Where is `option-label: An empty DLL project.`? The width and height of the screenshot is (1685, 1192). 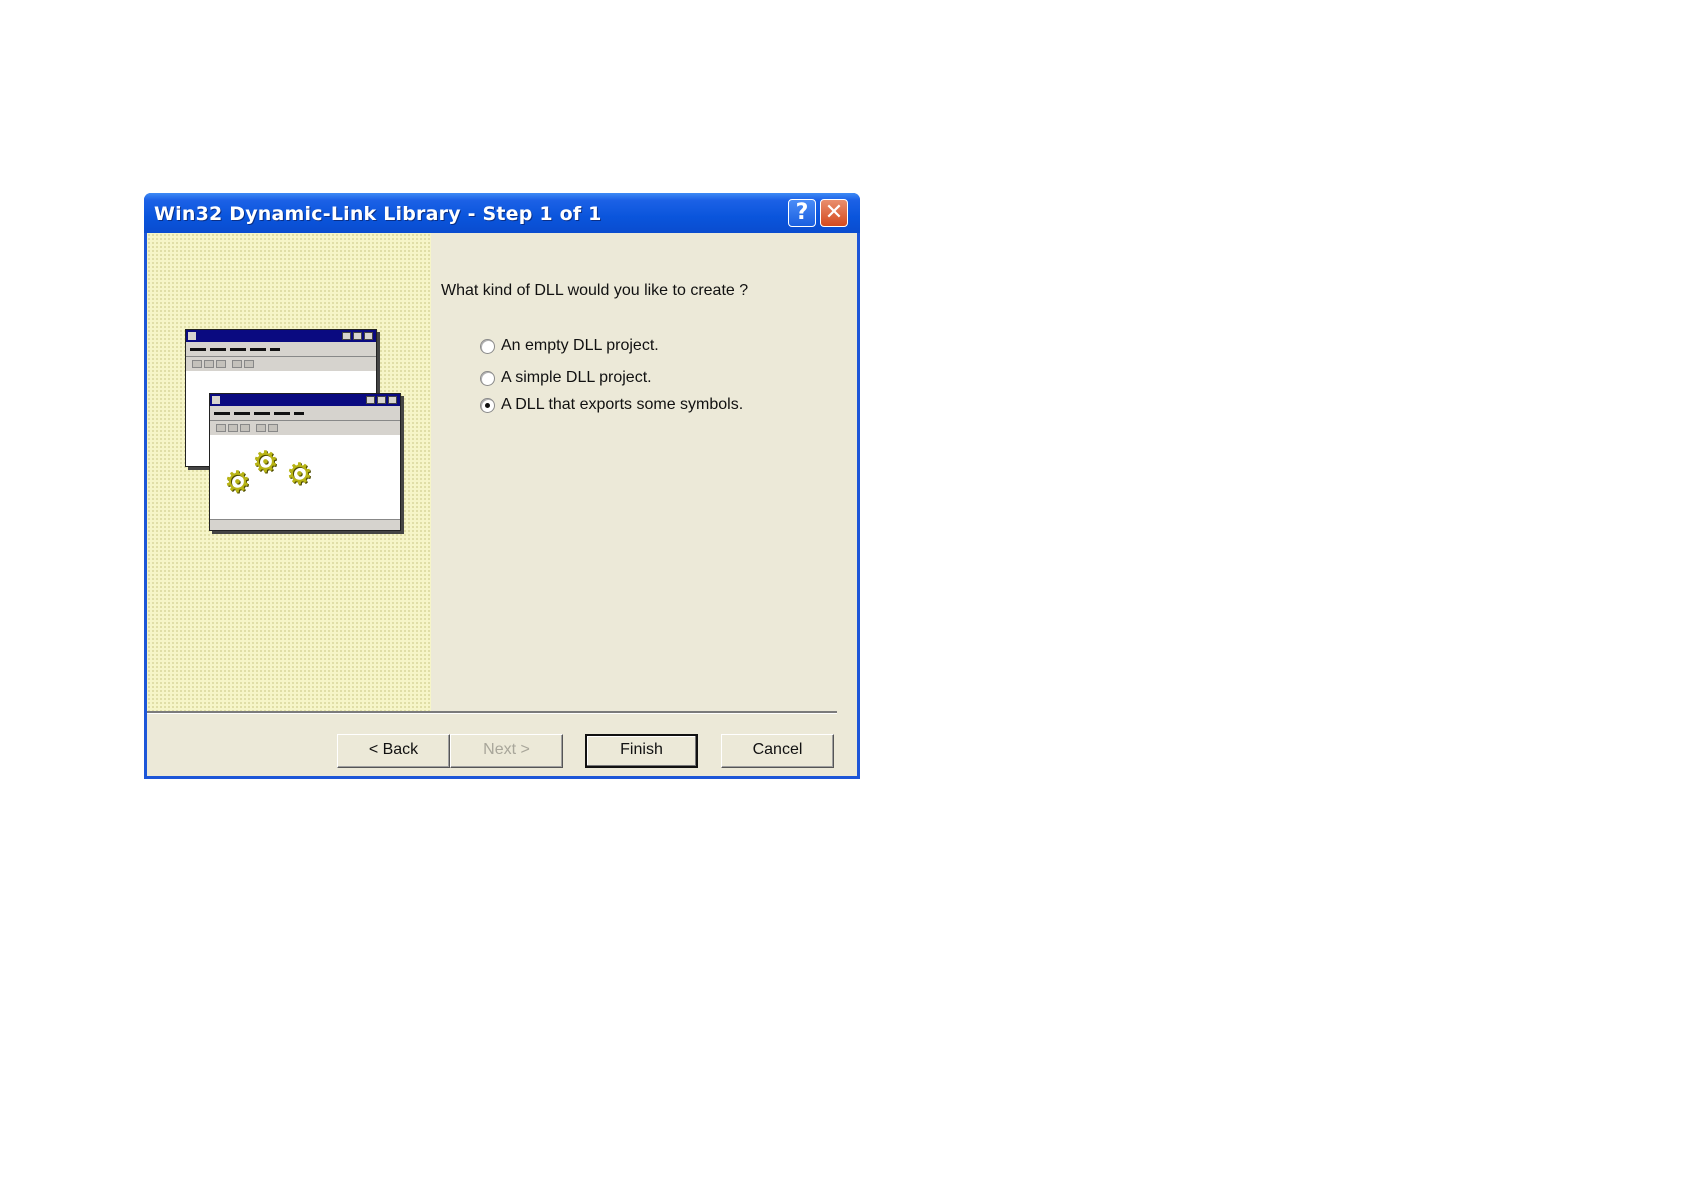 option-label: An empty DLL project. is located at coordinates (580, 346).